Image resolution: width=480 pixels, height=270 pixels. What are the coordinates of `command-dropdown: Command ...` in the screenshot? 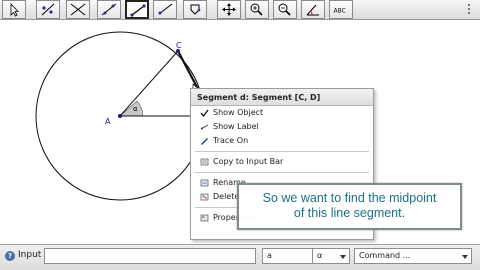 It's located at (413, 256).